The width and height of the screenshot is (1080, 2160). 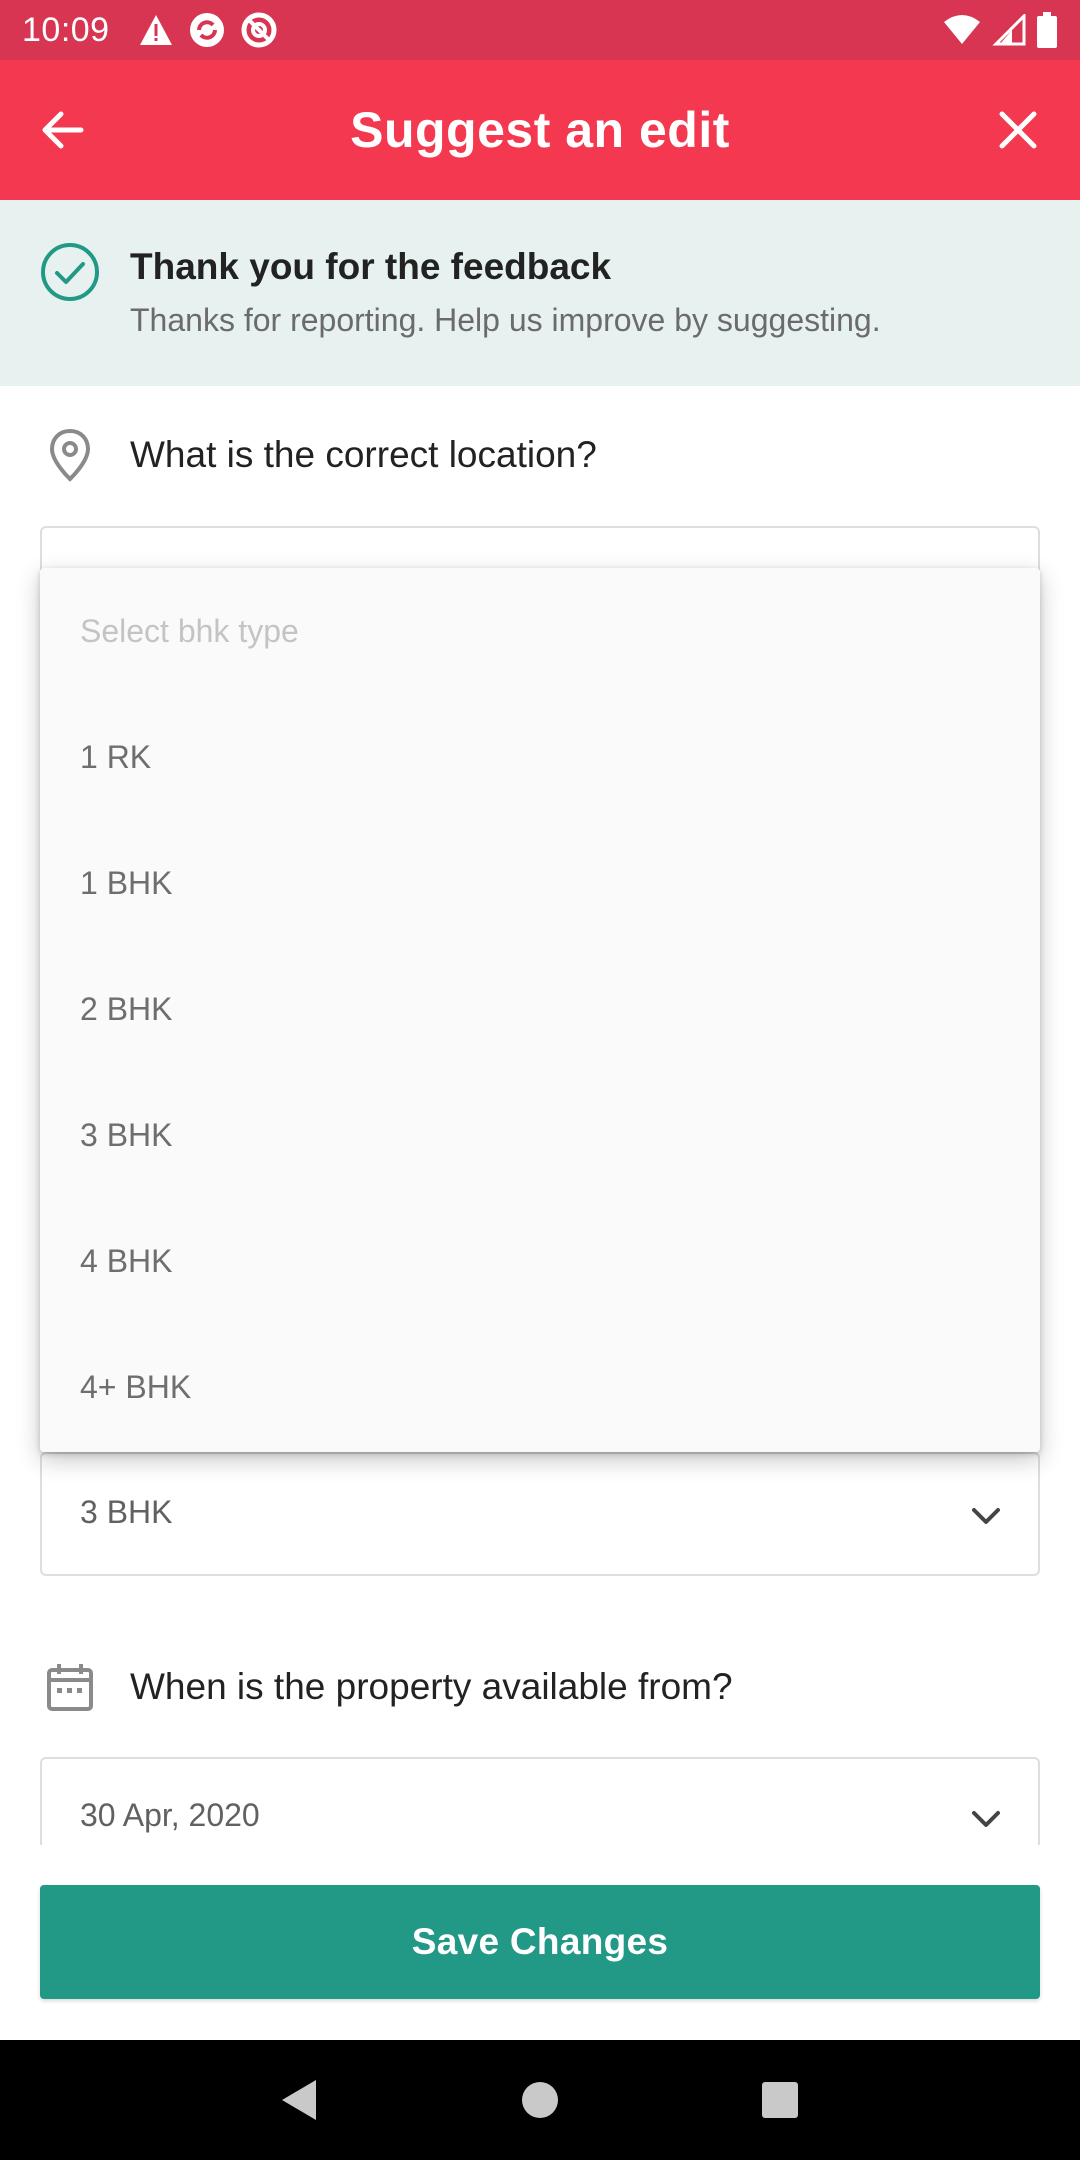 I want to click on back-triangle-icon, so click(x=299, y=2100).